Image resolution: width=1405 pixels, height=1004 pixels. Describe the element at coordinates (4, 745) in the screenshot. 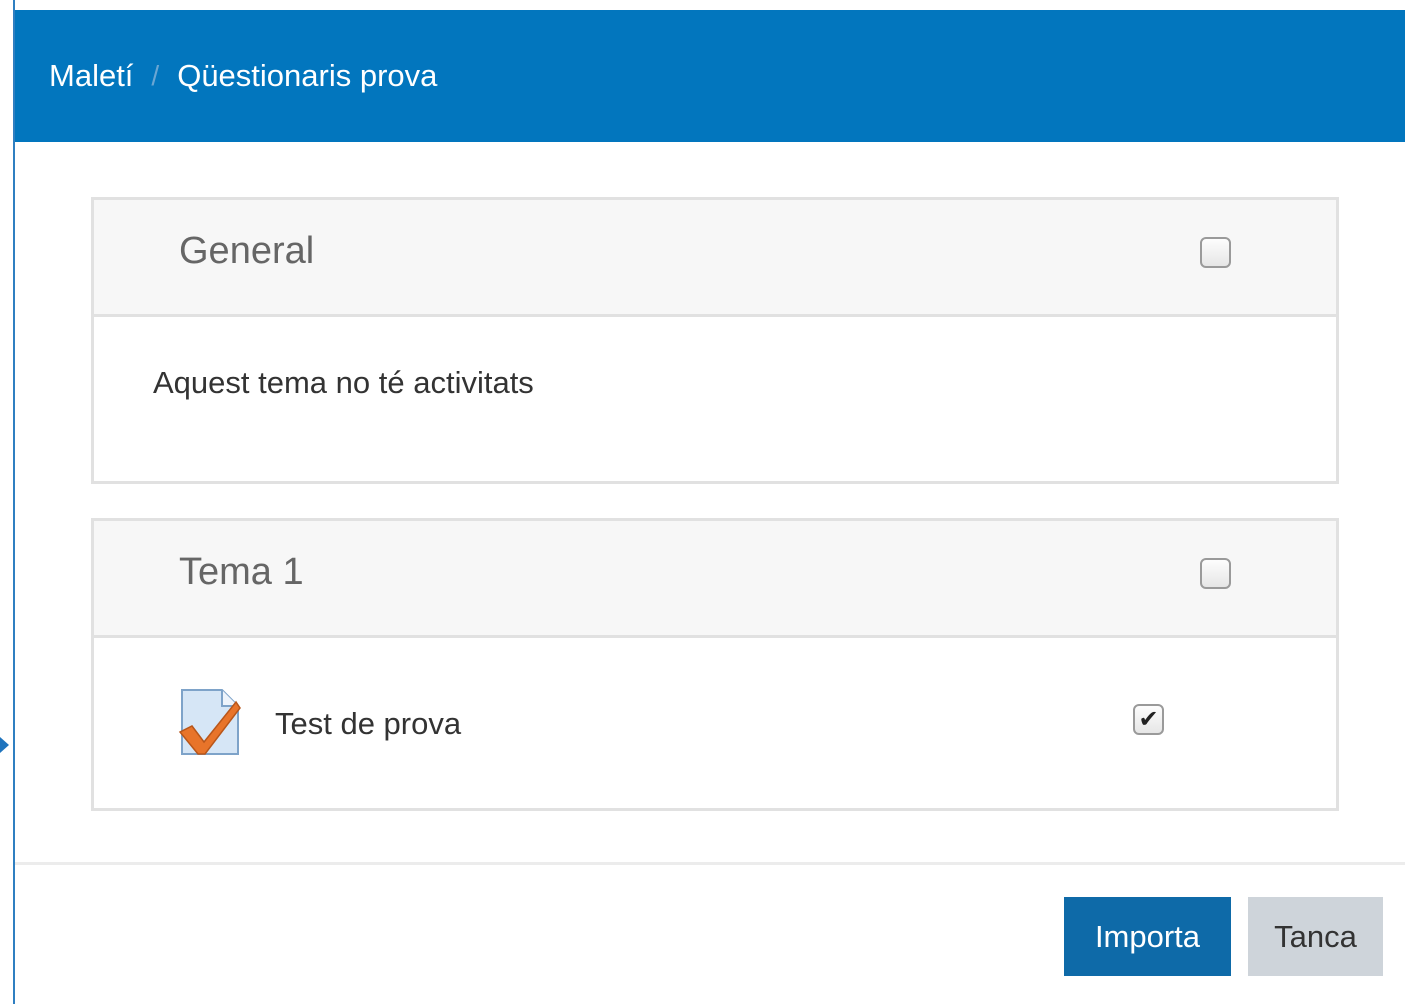

I see `arrow-right-icon` at that location.